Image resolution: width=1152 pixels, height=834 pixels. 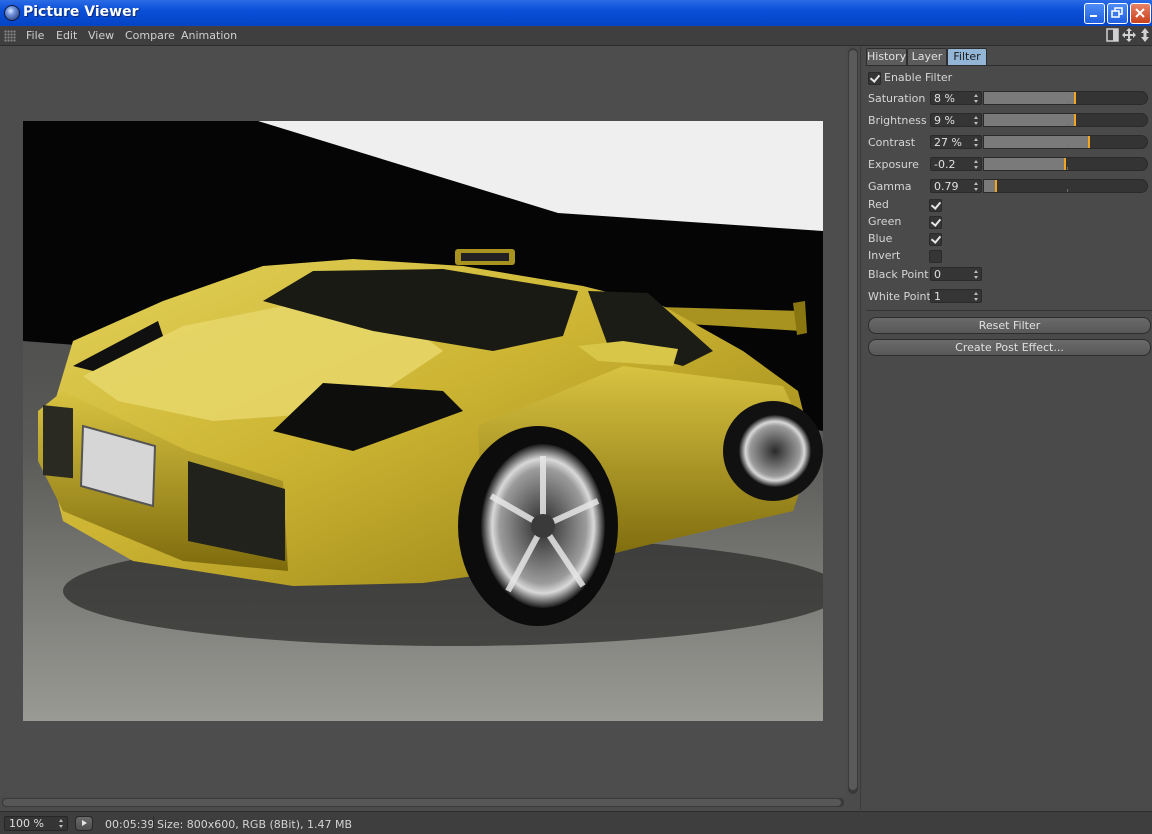 I want to click on gamma-field: 0.79, so click(x=956, y=186).